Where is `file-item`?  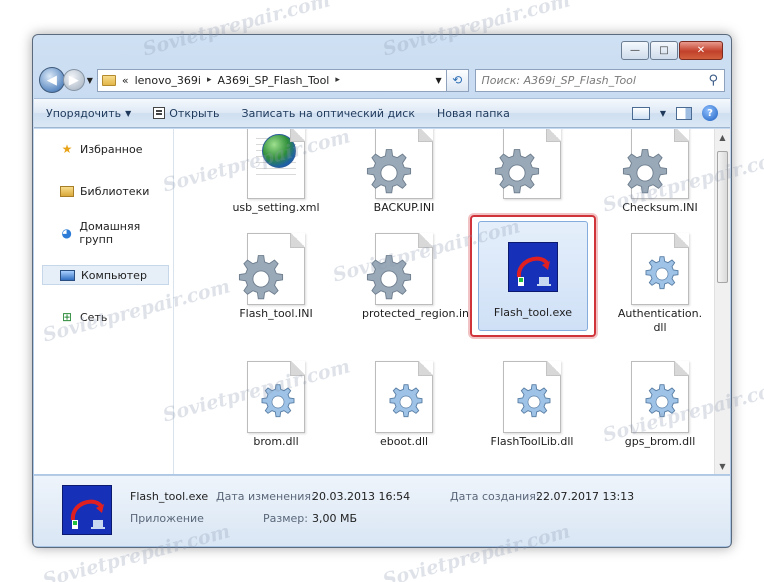
file-item is located at coordinates (532, 165).